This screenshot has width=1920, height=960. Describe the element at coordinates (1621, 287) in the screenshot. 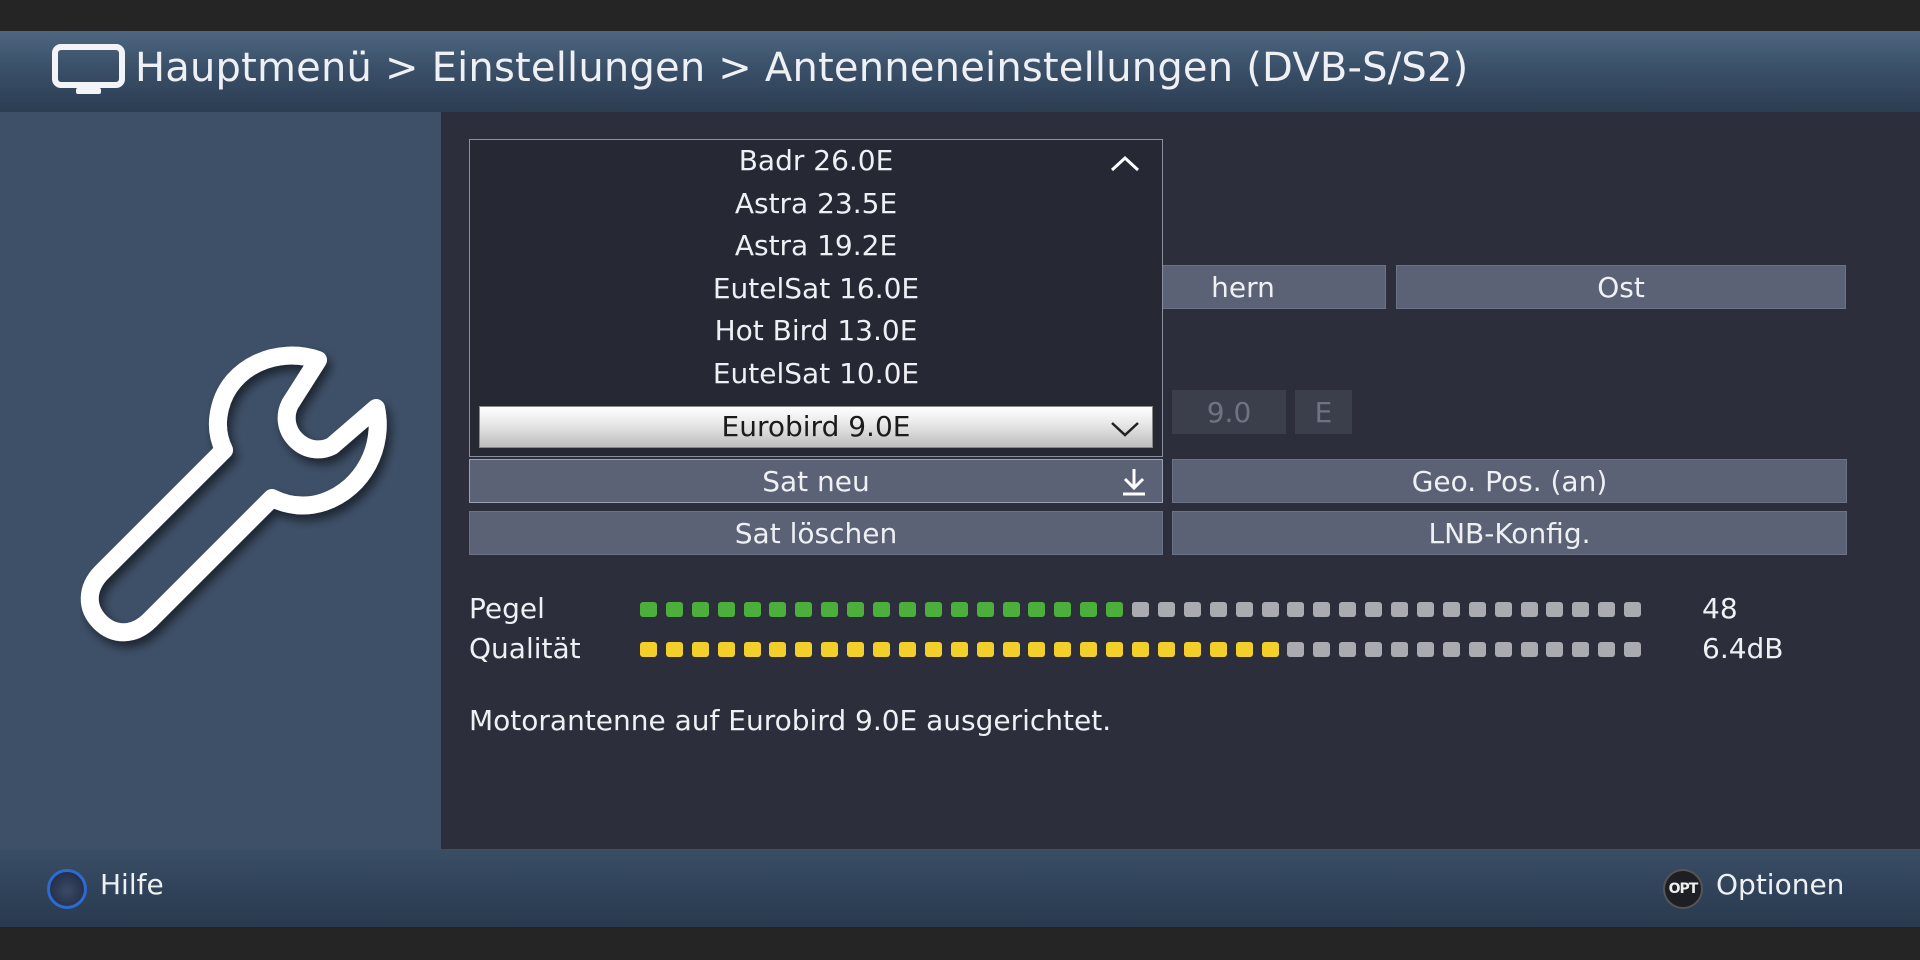

I see `direction-east-button: Ost` at that location.